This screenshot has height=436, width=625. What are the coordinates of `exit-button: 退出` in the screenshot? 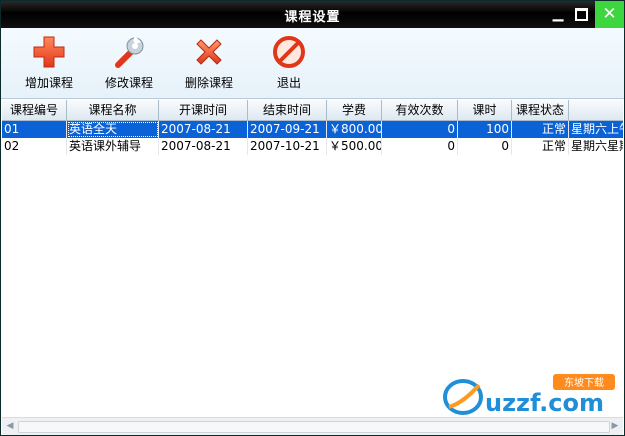 It's located at (289, 64).